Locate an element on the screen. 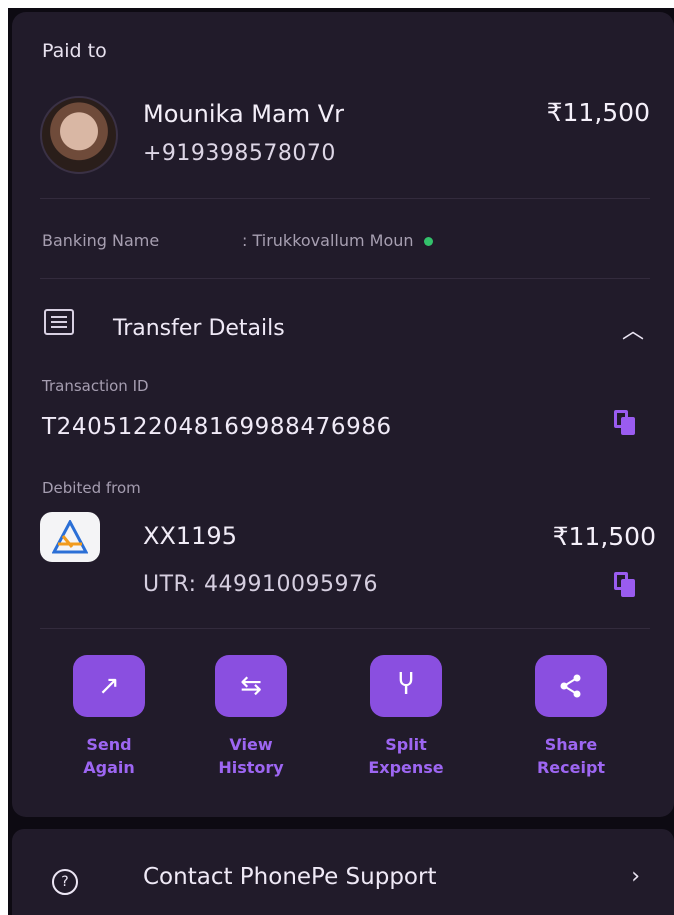 The image size is (674, 915). send-again-label: Send Again is located at coordinates (109, 756).